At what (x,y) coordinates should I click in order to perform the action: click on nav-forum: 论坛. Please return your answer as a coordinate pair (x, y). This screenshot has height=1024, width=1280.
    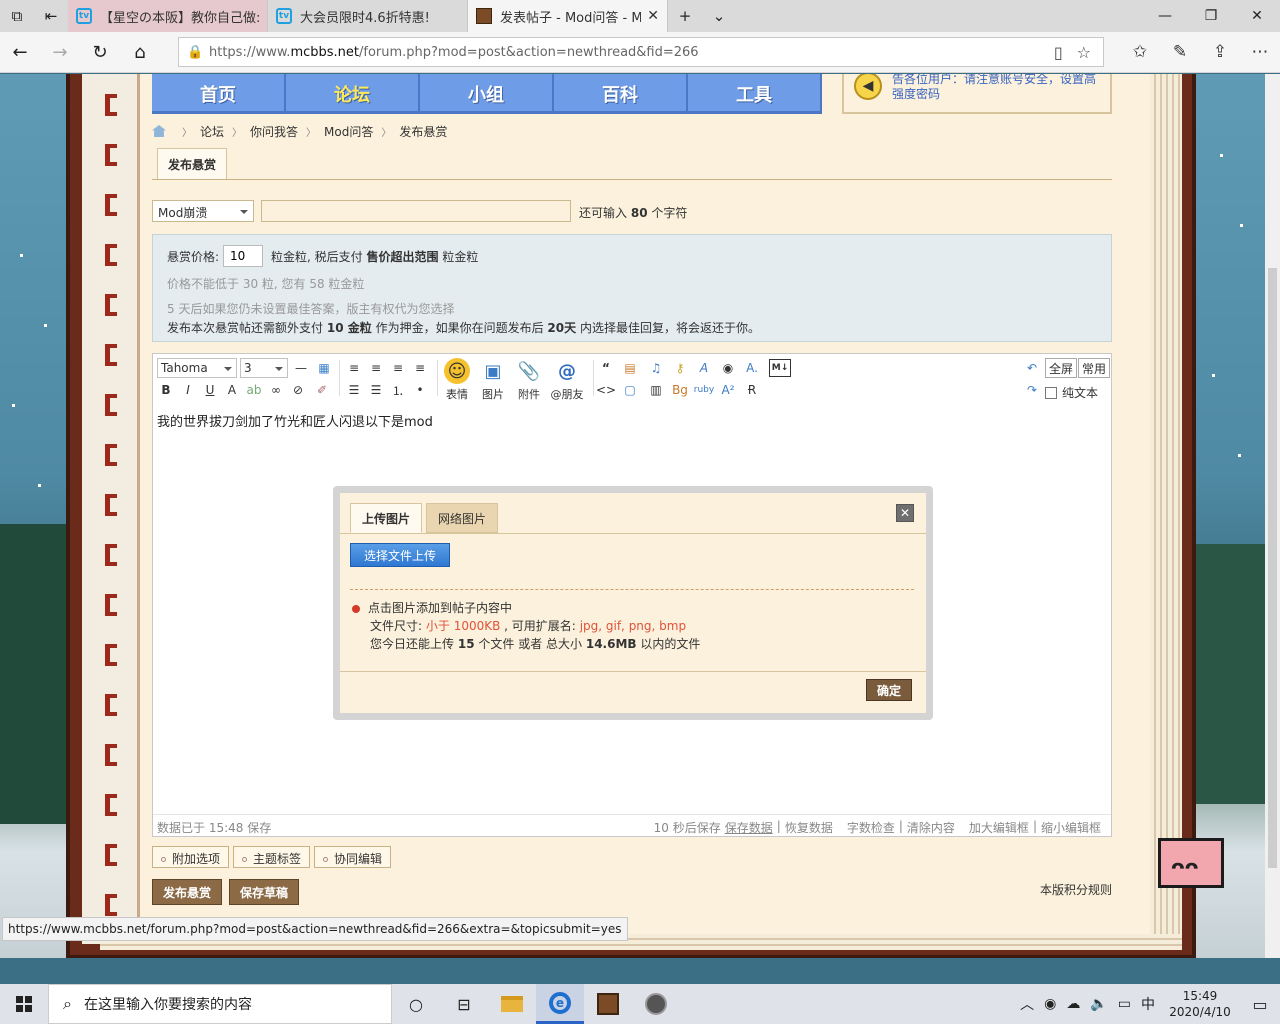
    Looking at the image, I should click on (353, 94).